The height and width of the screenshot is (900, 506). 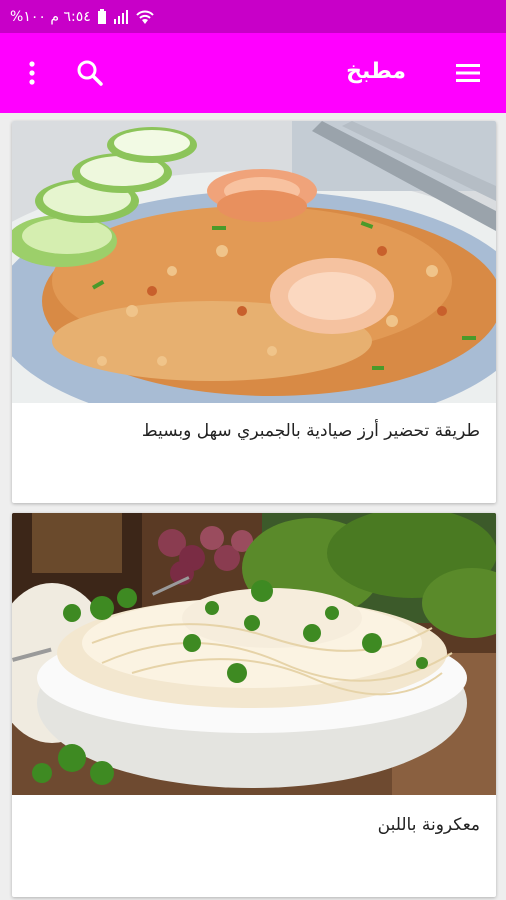 I want to click on menu-button, so click(x=468, y=73).